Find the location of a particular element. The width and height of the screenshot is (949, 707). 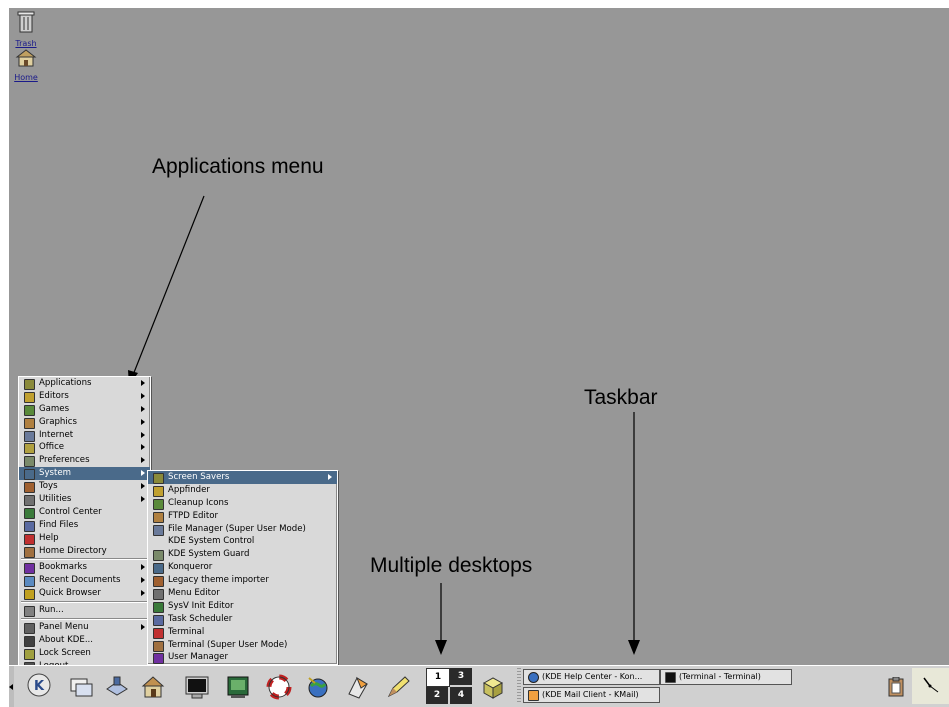

system-submenu-item-label: Konqueror is located at coordinates (190, 567).